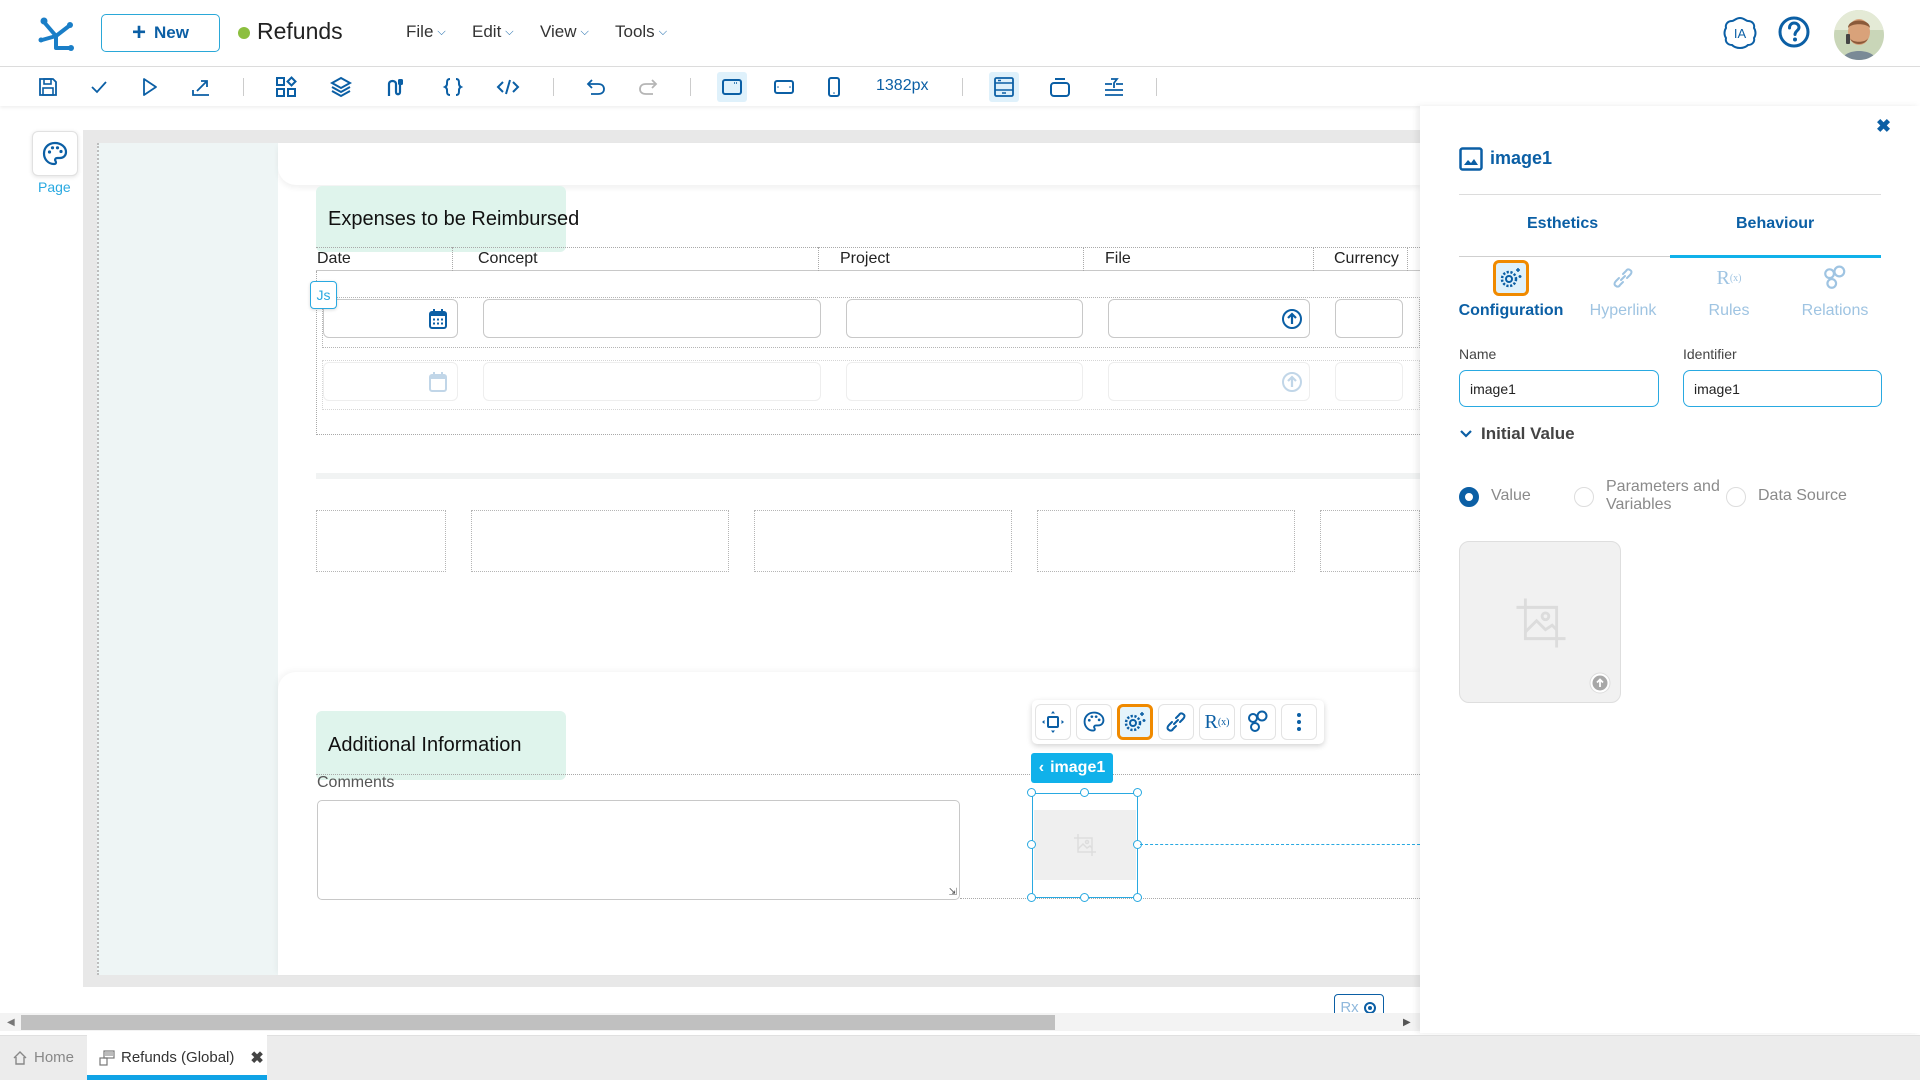 This screenshot has width=1920, height=1080. I want to click on components-icon, so click(286, 87).